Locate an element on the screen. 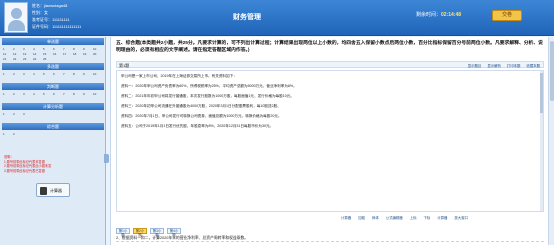 The image size is (554, 245). toolbar-italic: 斜体 is located at coordinates (375, 217).